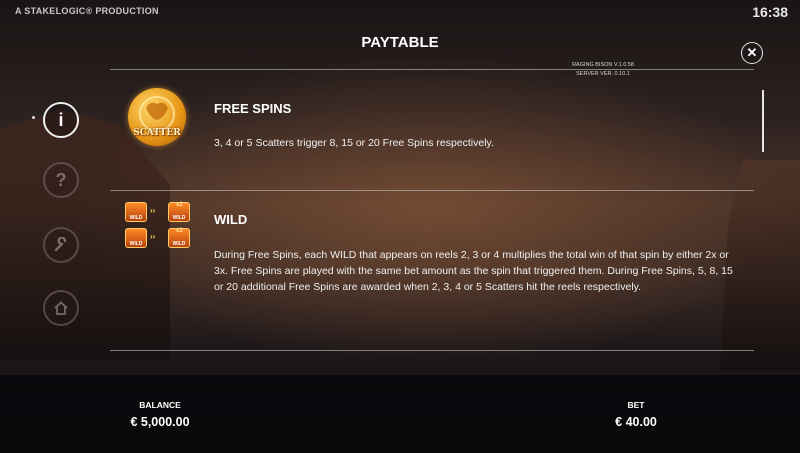 Image resolution: width=800 pixels, height=453 pixels. I want to click on clock: 16:38, so click(770, 12).